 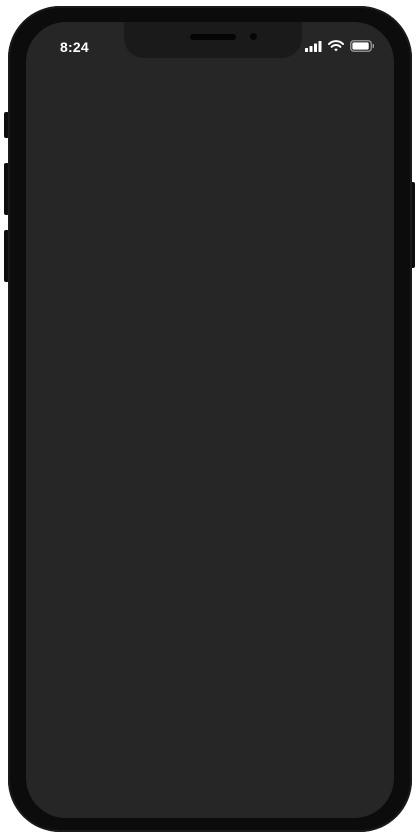 I want to click on cellular-signal-icon, so click(x=313, y=46).